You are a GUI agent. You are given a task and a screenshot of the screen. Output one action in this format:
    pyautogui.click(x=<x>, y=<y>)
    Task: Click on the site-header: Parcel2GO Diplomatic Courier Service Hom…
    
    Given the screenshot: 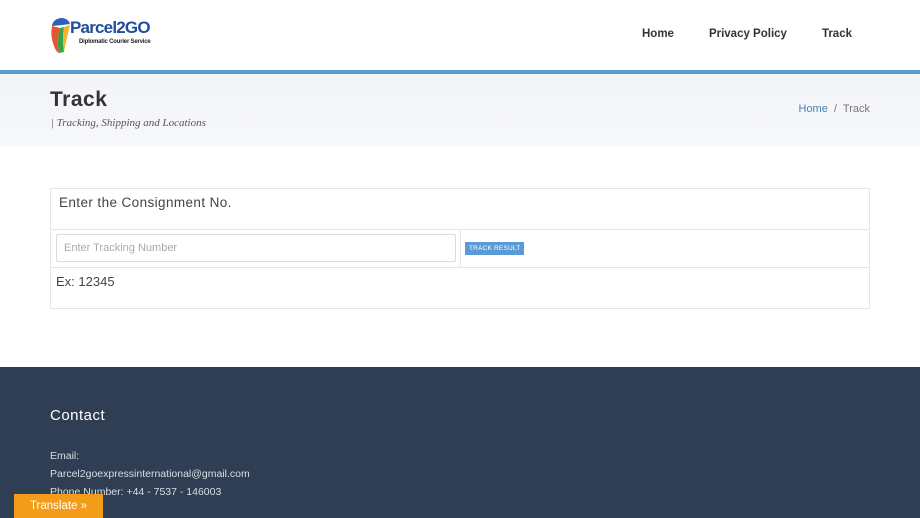 What is the action you would take?
    pyautogui.click(x=460, y=35)
    